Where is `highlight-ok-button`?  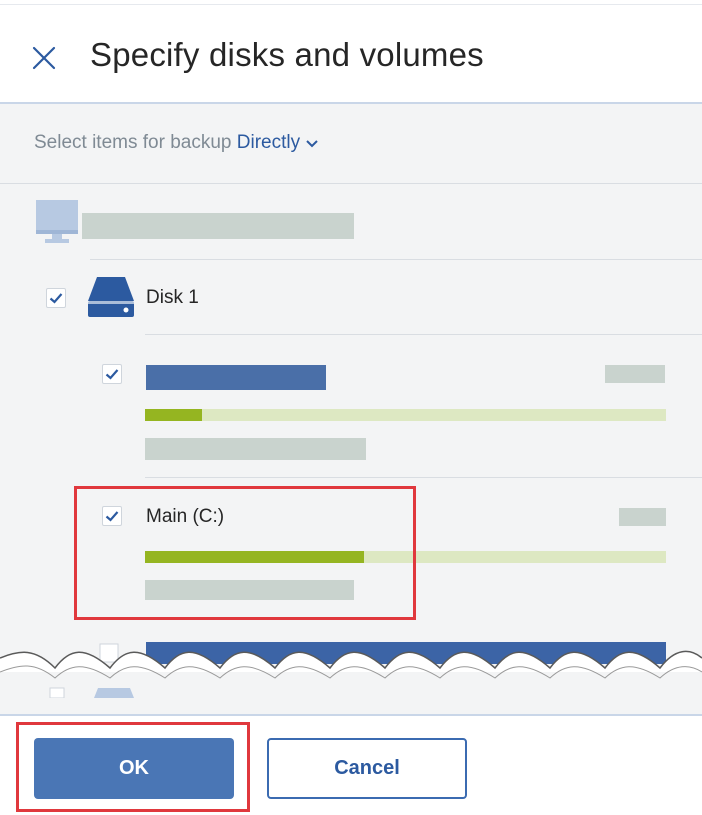 highlight-ok-button is located at coordinates (133, 767).